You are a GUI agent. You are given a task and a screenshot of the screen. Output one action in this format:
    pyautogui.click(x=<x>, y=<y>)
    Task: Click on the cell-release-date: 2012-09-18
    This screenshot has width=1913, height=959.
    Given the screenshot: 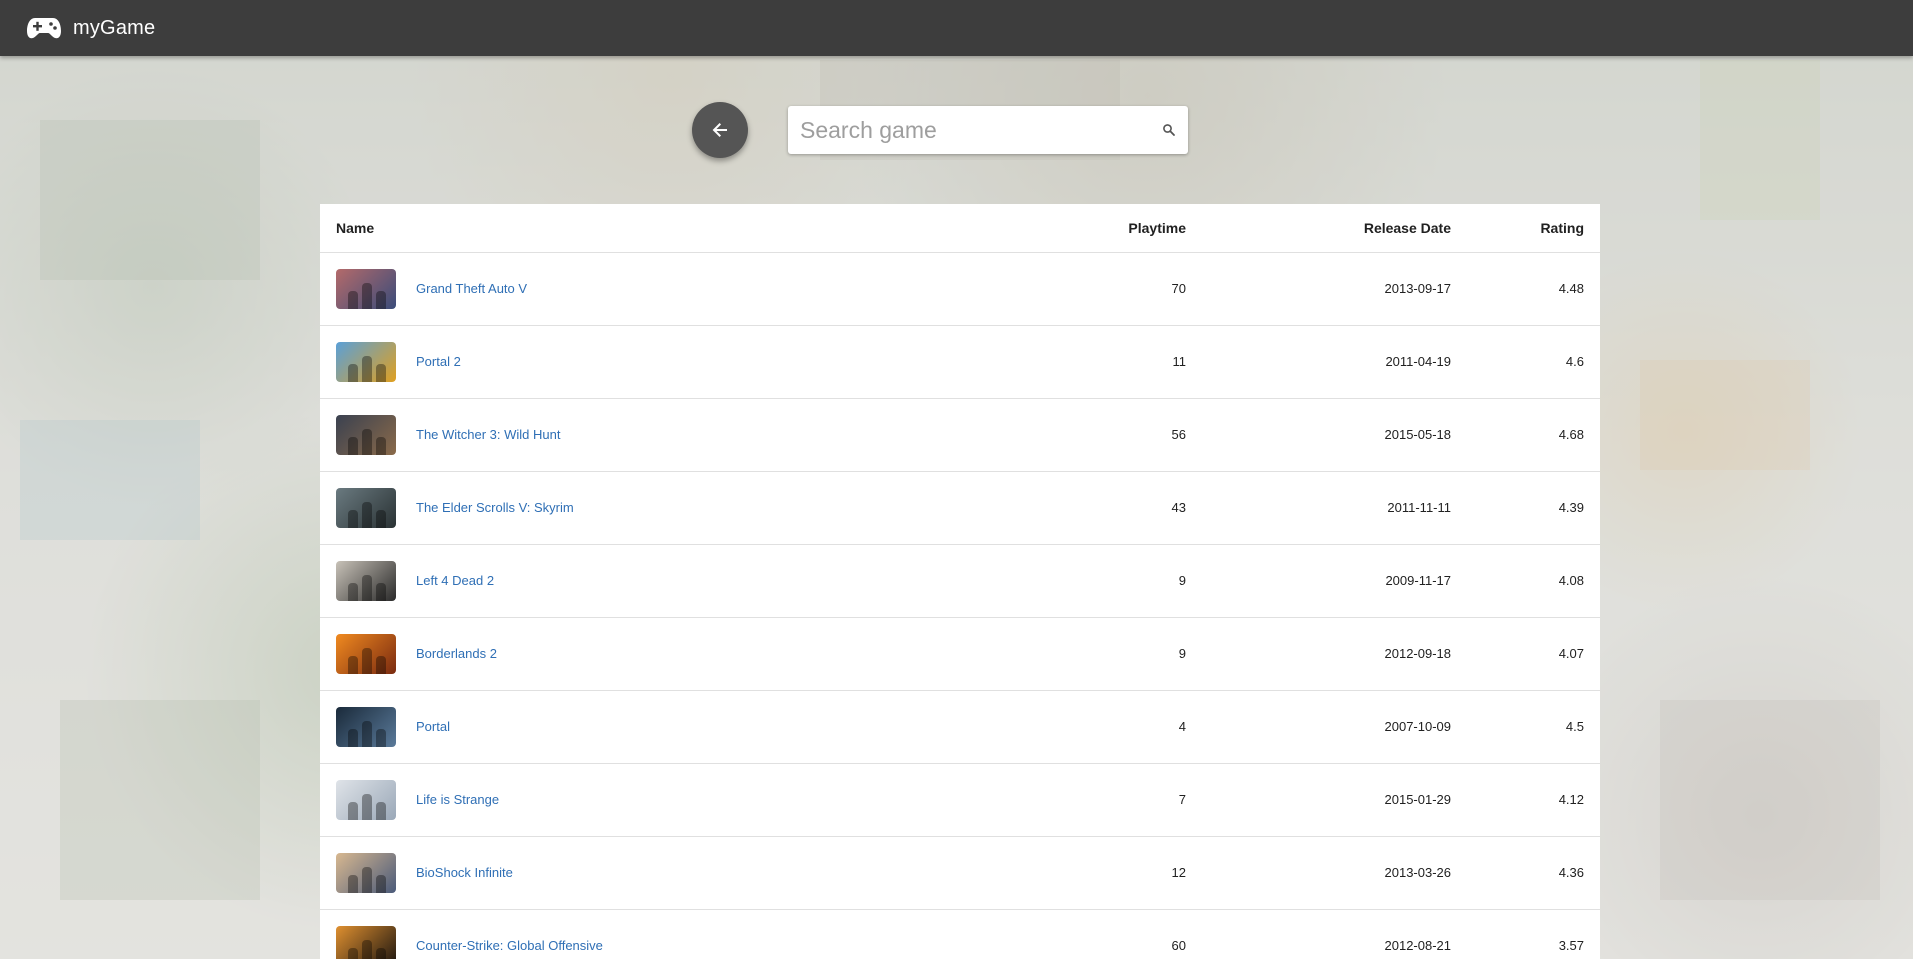 What is the action you would take?
    pyautogui.click(x=1334, y=654)
    